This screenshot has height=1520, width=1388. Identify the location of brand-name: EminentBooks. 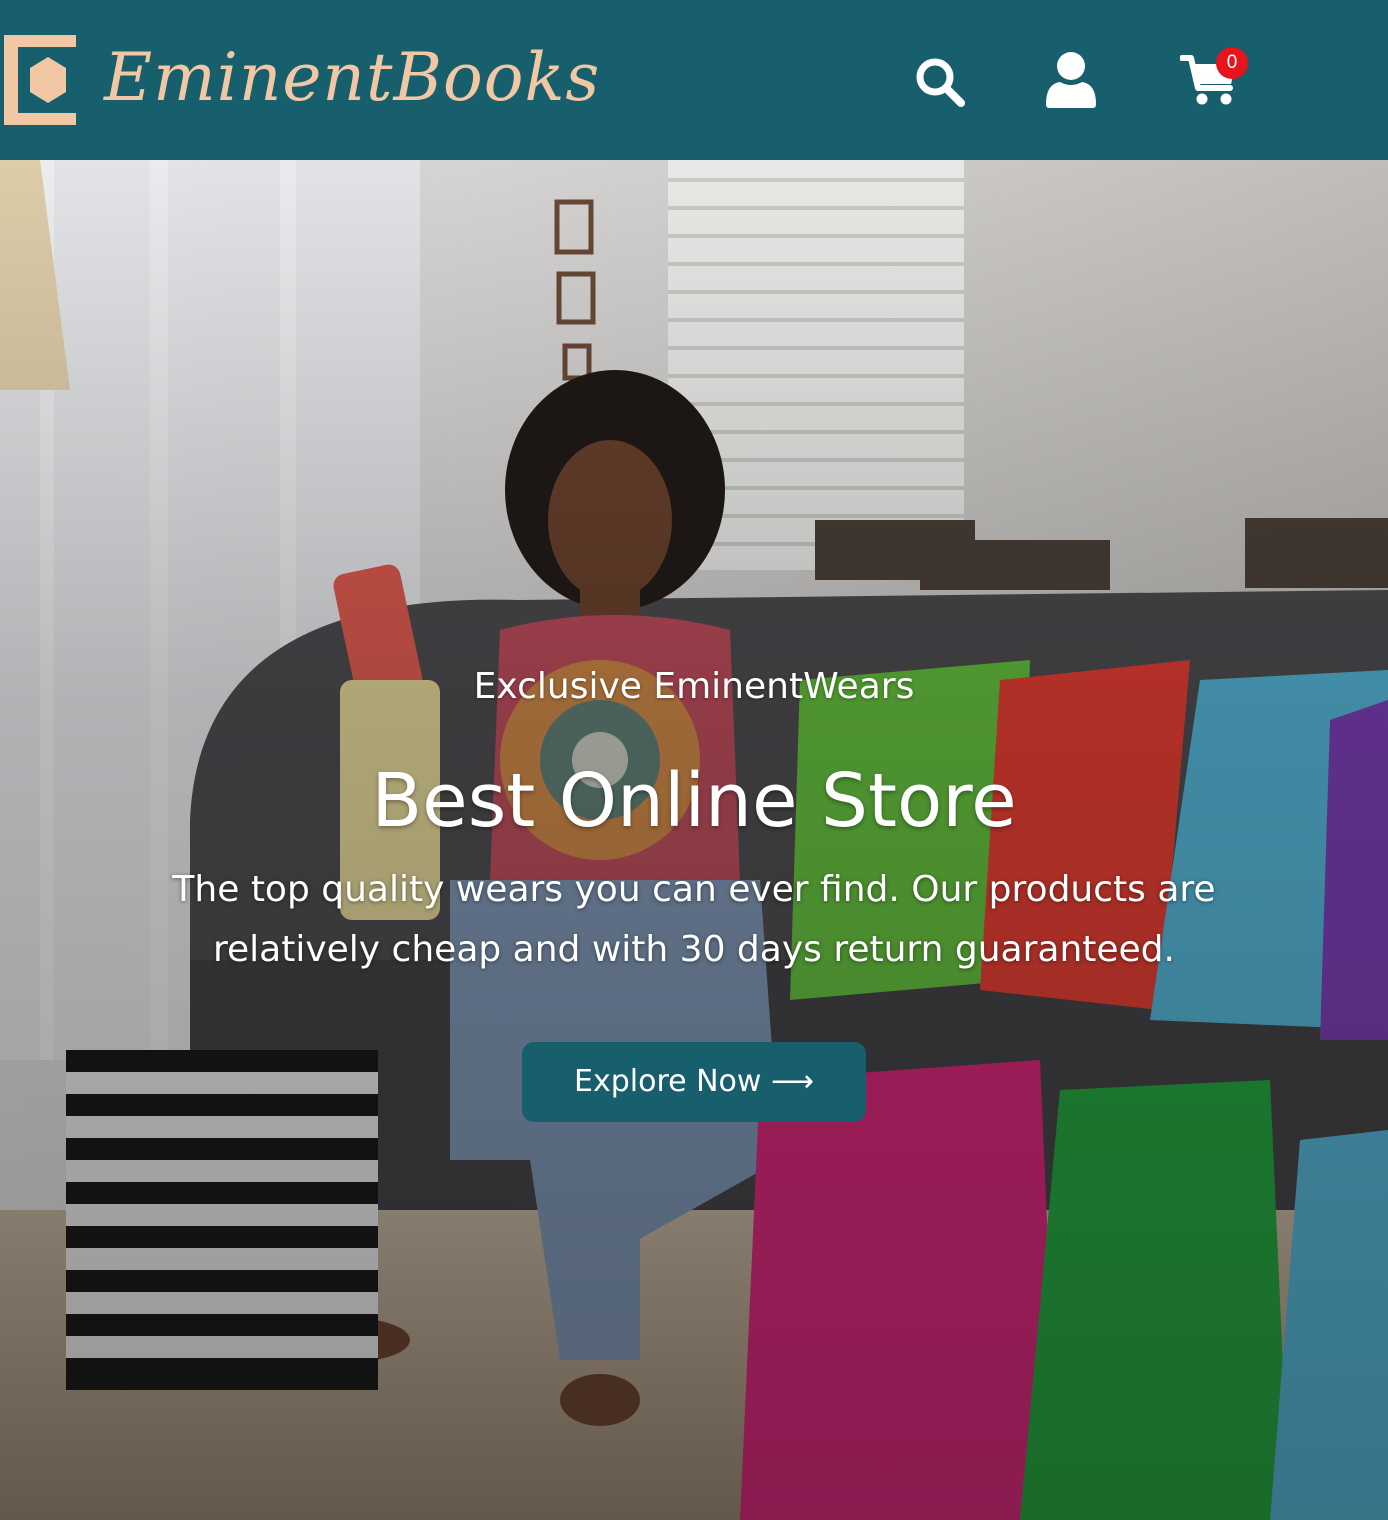
(352, 78).